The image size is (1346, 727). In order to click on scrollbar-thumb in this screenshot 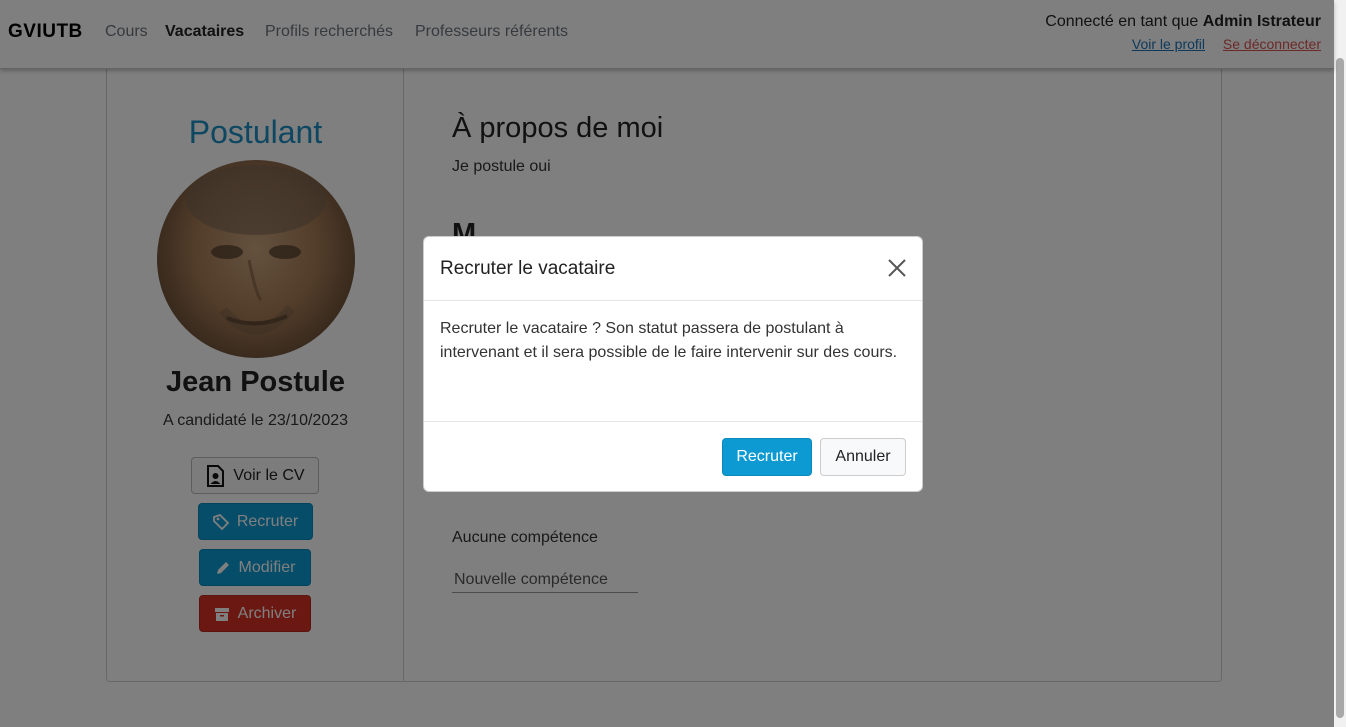, I will do `click(1340, 388)`.